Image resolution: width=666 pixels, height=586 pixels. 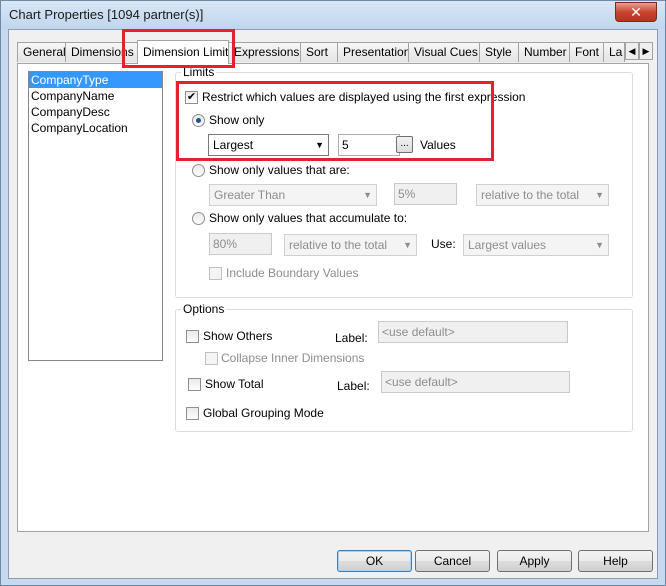 I want to click on collapse-inner-label: Collapse Inner Dimensions, so click(x=293, y=358).